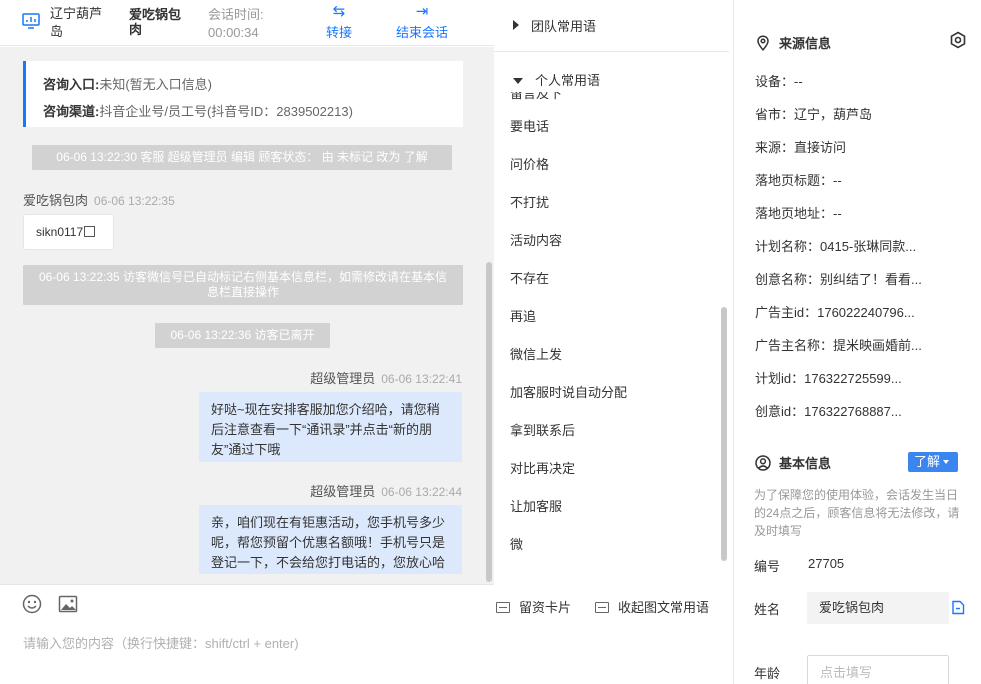 The width and height of the screenshot is (981, 684). I want to click on transfer-label: 转接, so click(339, 32).